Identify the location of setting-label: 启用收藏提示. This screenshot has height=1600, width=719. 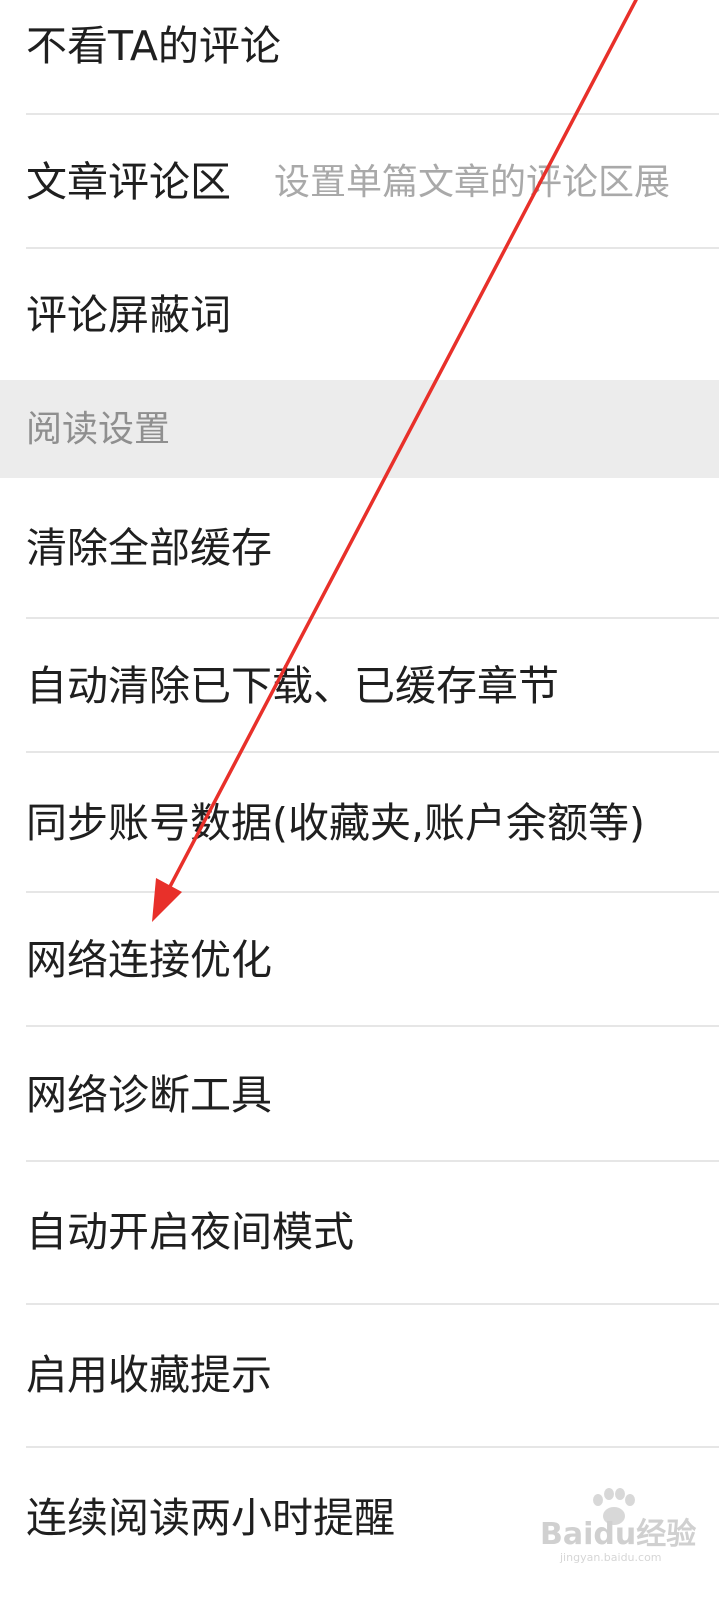
(149, 1375).